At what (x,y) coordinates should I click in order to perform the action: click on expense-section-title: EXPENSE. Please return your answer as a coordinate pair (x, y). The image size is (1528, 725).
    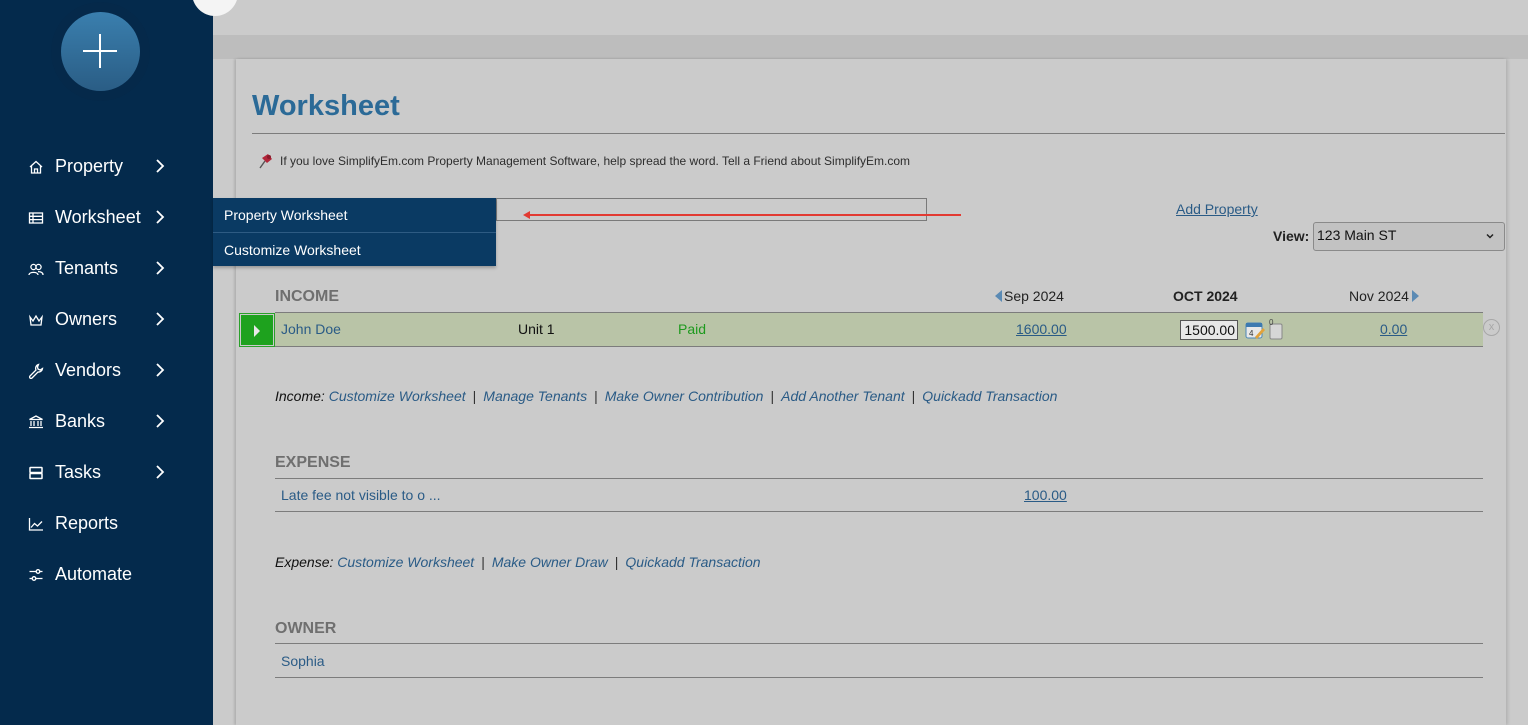
    Looking at the image, I should click on (313, 462).